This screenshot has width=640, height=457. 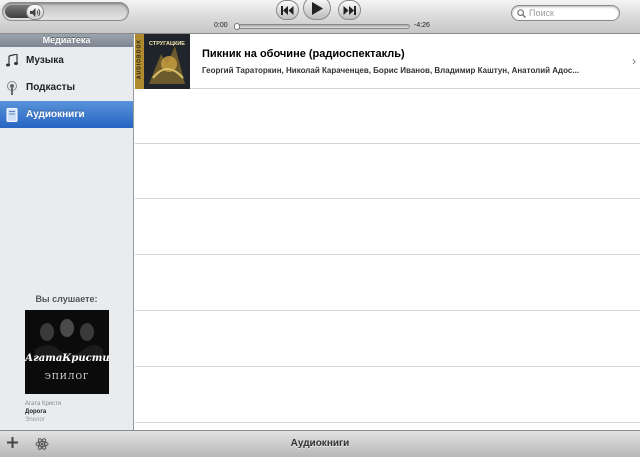 I want to click on genius-atom-icon, so click(x=42, y=444).